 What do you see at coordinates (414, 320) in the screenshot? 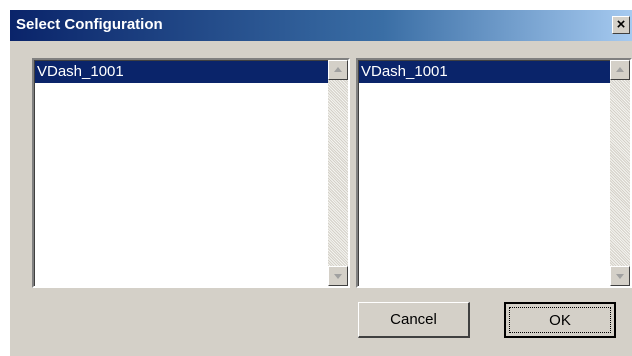
I see `cancel-button: Cancel` at bounding box center [414, 320].